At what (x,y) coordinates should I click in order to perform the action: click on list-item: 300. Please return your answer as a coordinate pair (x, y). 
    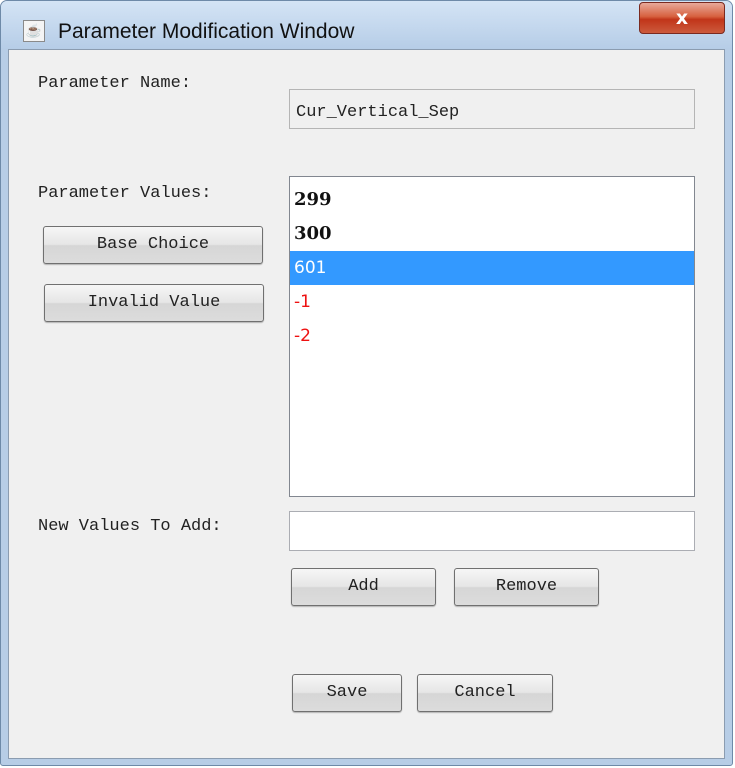
    Looking at the image, I should click on (492, 234).